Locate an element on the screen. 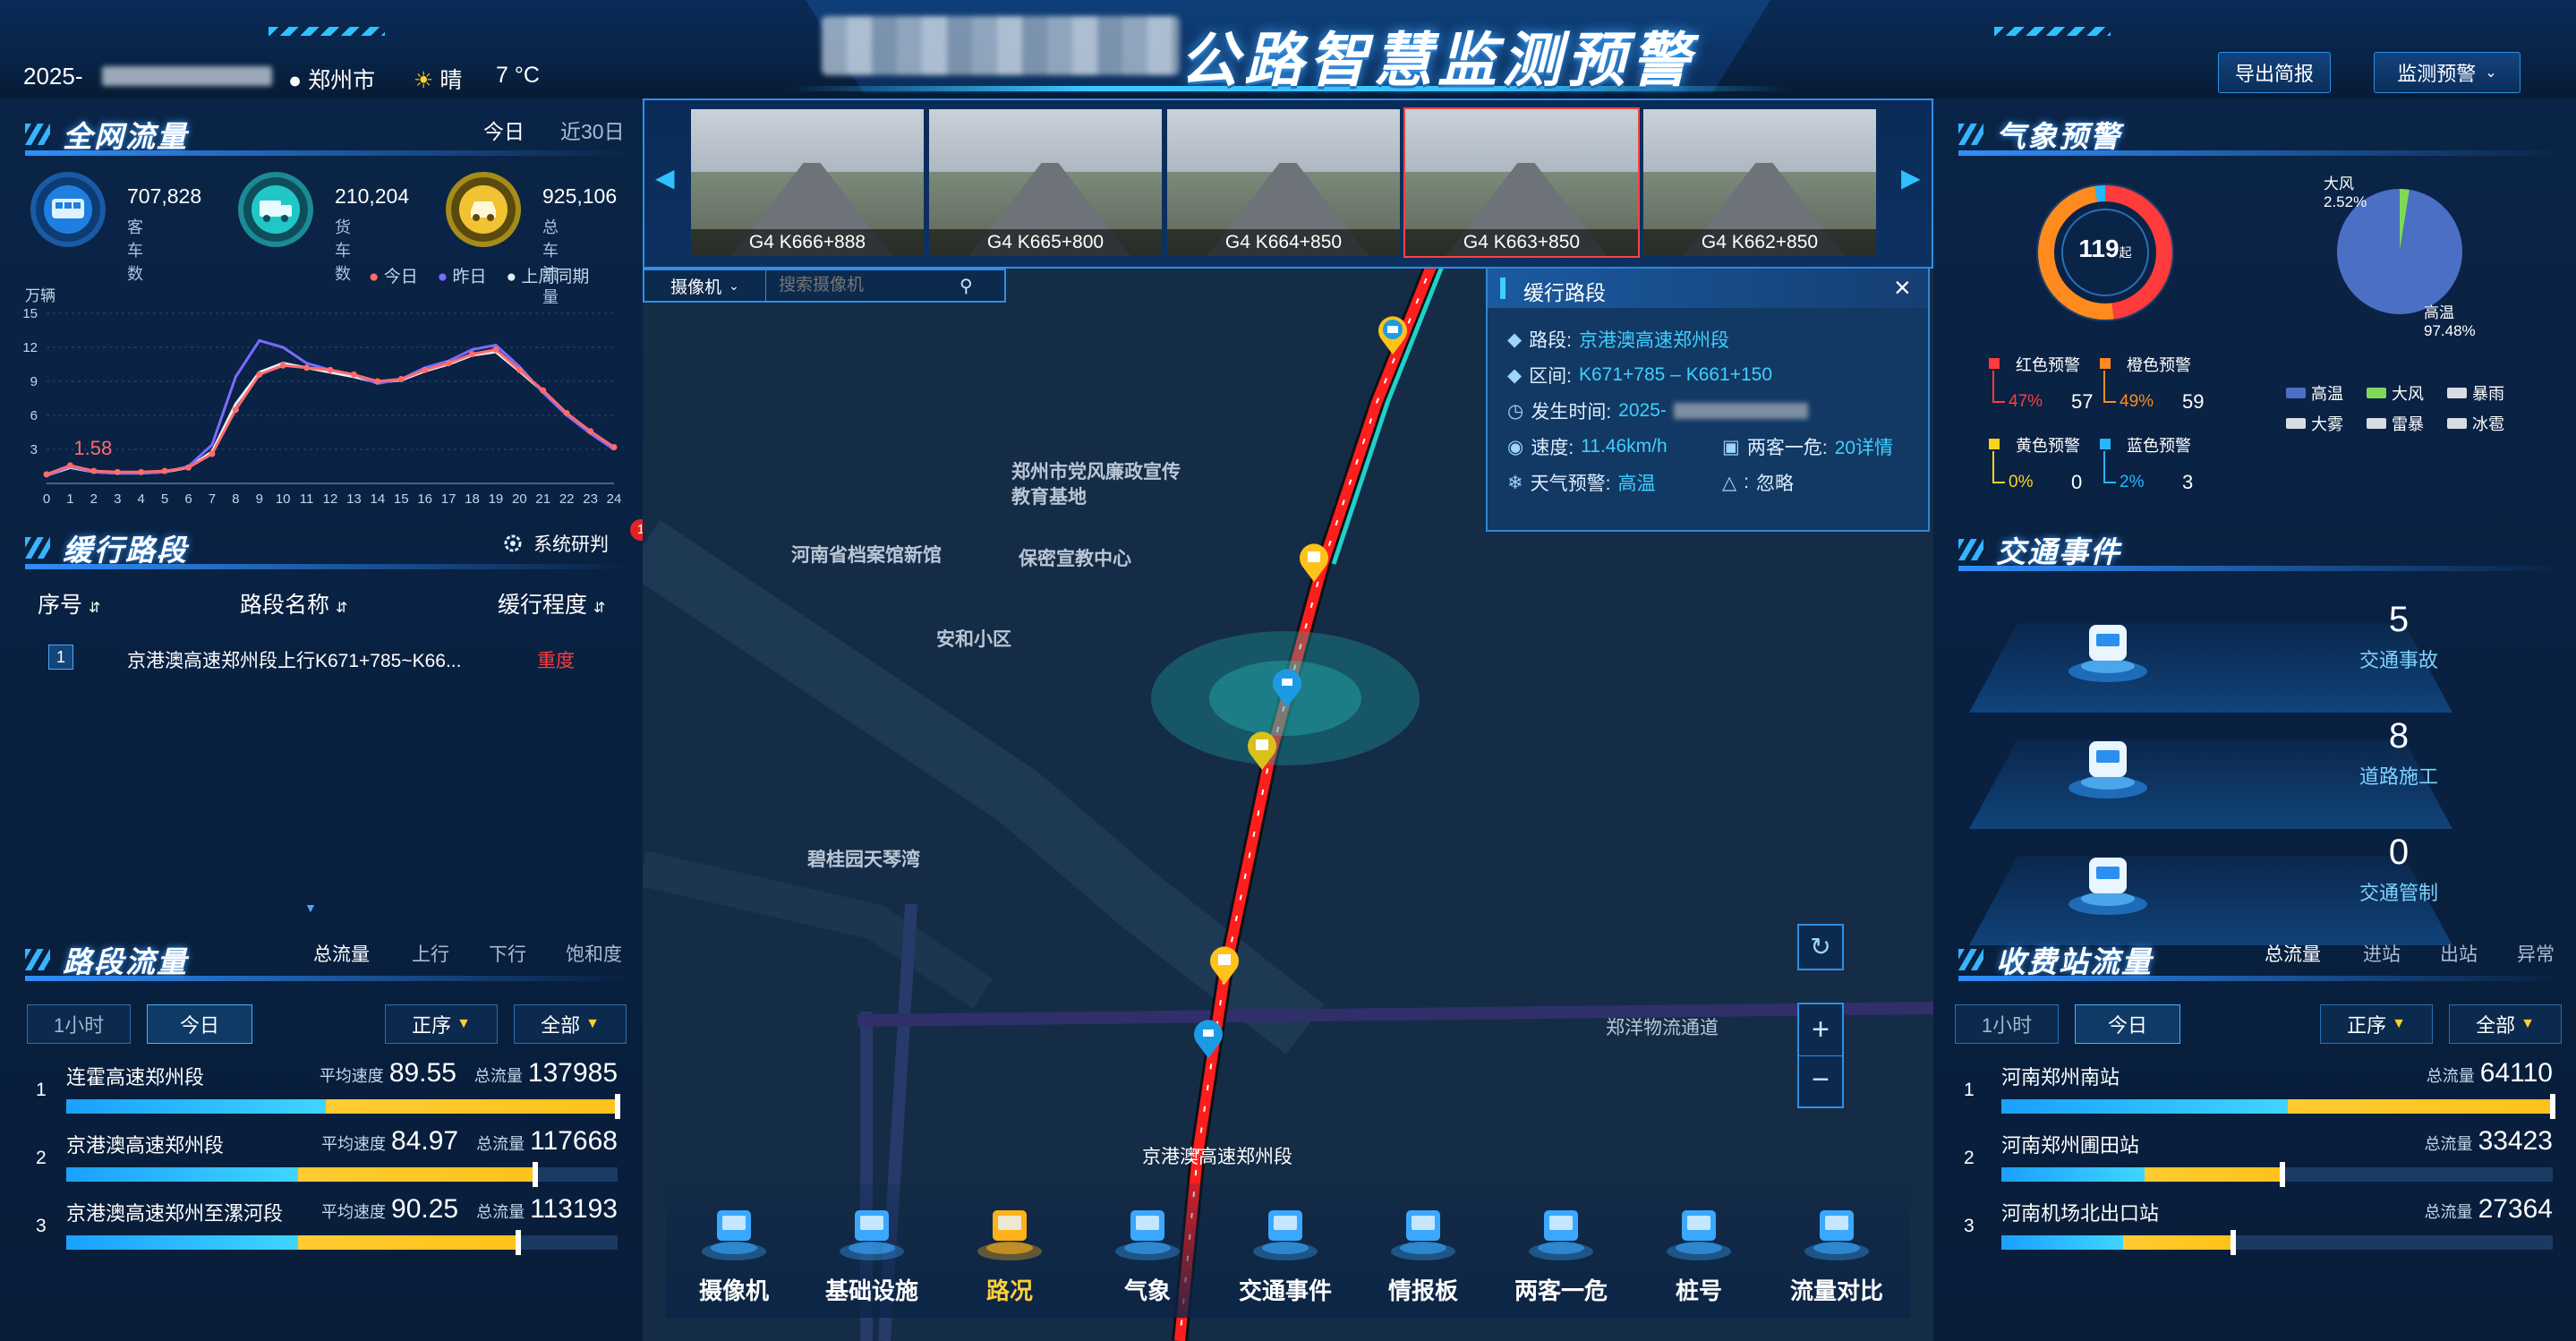  export-brief-button: 导出简报 is located at coordinates (2274, 72).